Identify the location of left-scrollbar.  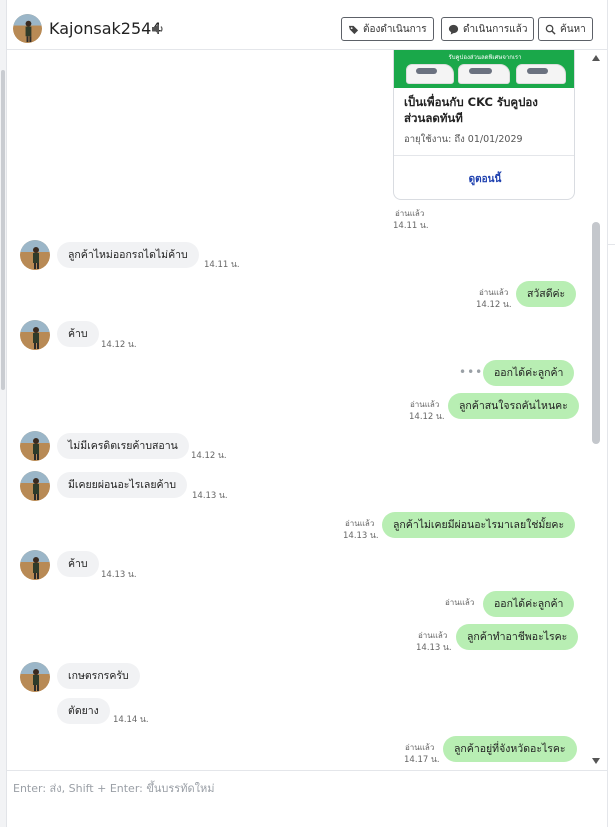
(3, 413).